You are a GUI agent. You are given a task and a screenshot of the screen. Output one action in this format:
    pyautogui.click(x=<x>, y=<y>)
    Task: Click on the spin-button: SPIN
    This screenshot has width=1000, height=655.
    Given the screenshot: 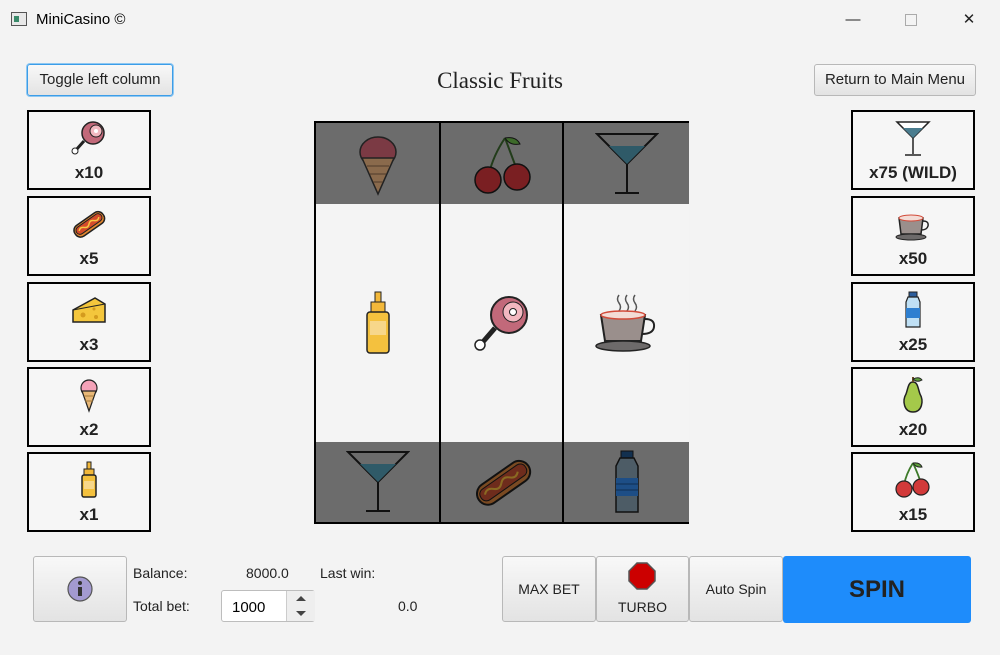 What is the action you would take?
    pyautogui.click(x=877, y=589)
    